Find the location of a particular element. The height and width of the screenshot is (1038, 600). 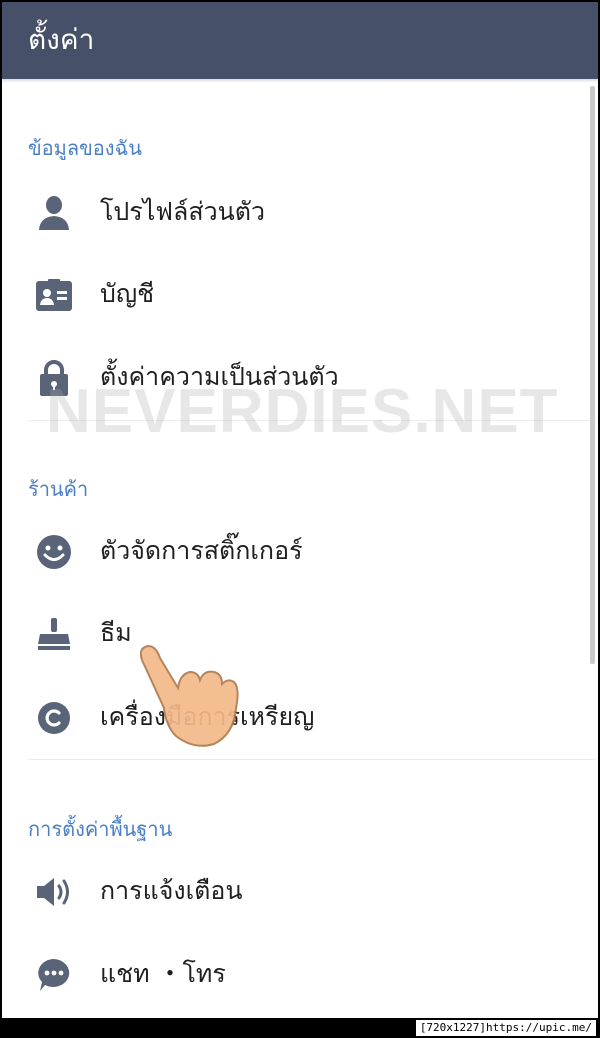

person-icon is located at coordinates (54, 213).